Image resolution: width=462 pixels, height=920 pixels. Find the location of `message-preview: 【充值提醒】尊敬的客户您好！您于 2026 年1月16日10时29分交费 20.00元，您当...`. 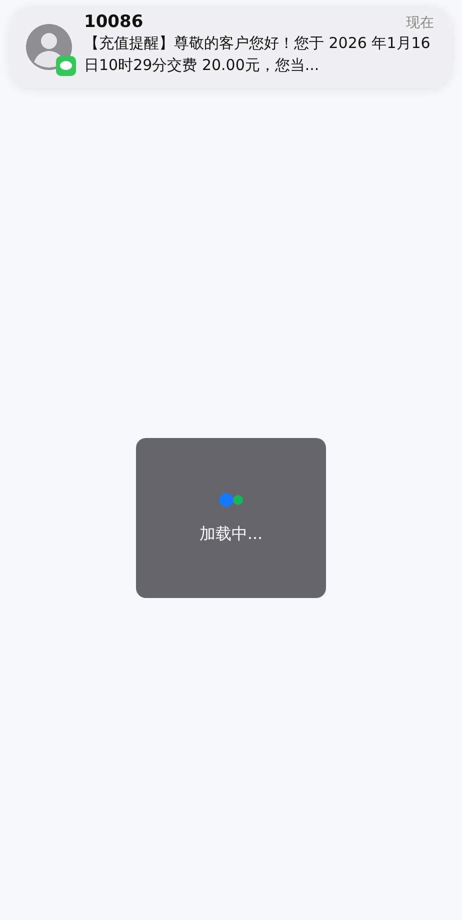

message-preview: 【充值提醒】尊敬的客户您好！您于 2026 年1月16日10时29分交费 20.00元，您当... is located at coordinates (258, 54).